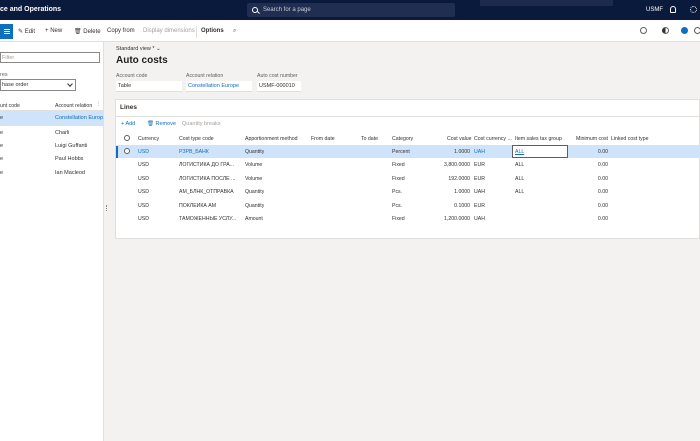 The height and width of the screenshot is (441, 700). Describe the element at coordinates (26, 31) in the screenshot. I see `edit-button: ✎ Edit` at that location.